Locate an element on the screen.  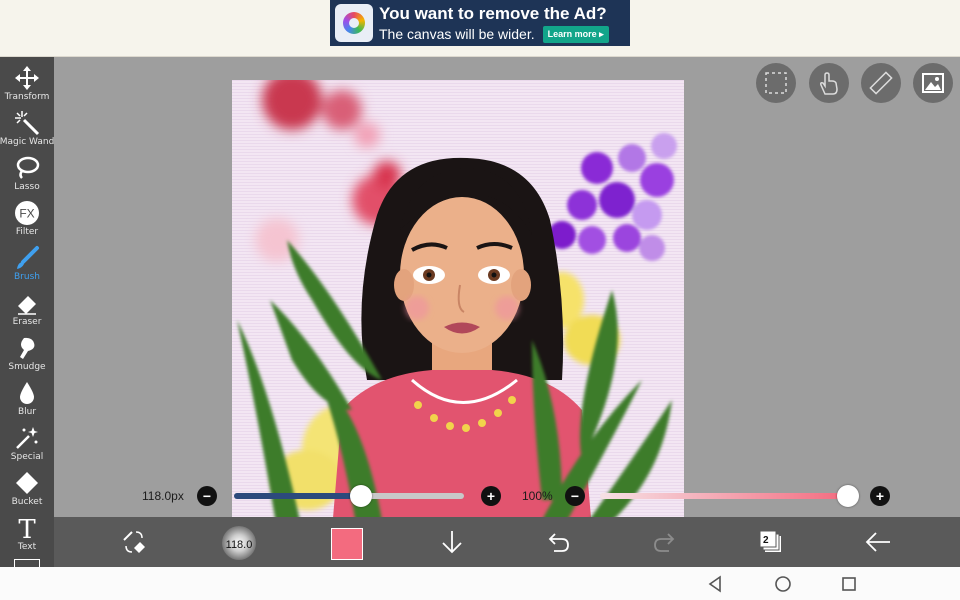
ad-title: You want to remove the Ad? is located at coordinates (493, 13).